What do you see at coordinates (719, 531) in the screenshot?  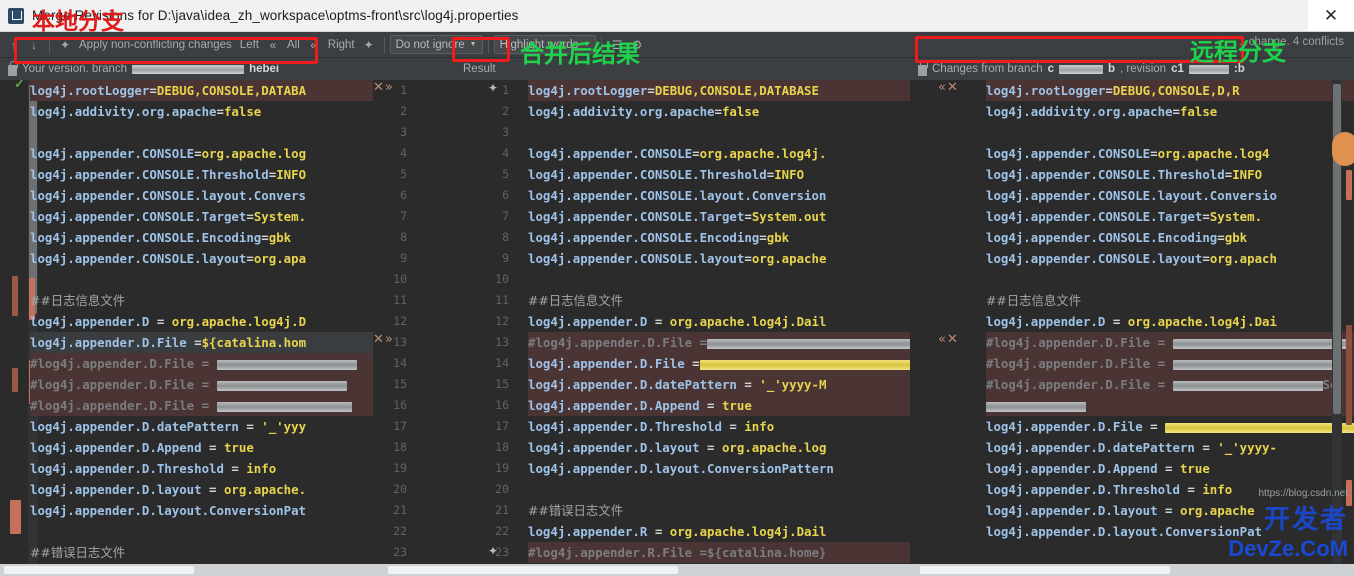 I see `code-line: log4j.appender.R = org.apache.log4j.Dail` at bounding box center [719, 531].